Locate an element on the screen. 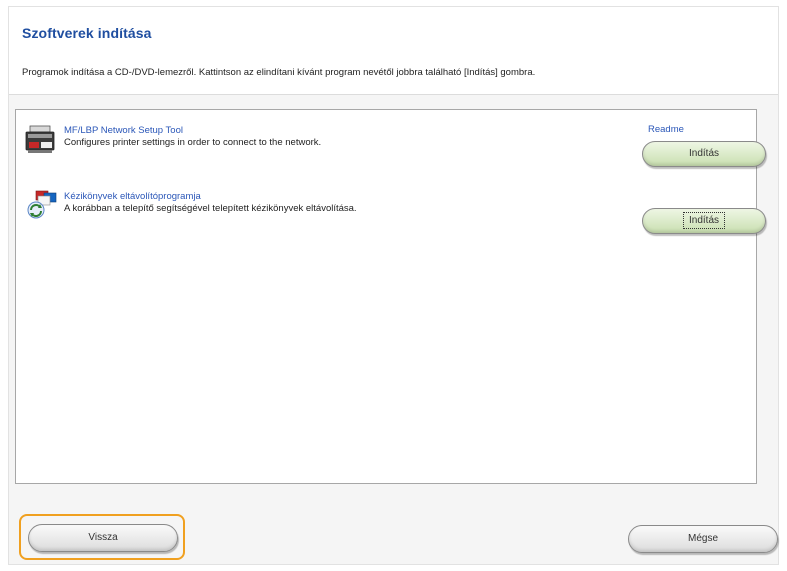 This screenshot has height=571, width=787. manual-uninstaller-link: Kézikönyvek eltávolítóprogramja is located at coordinates (132, 196).